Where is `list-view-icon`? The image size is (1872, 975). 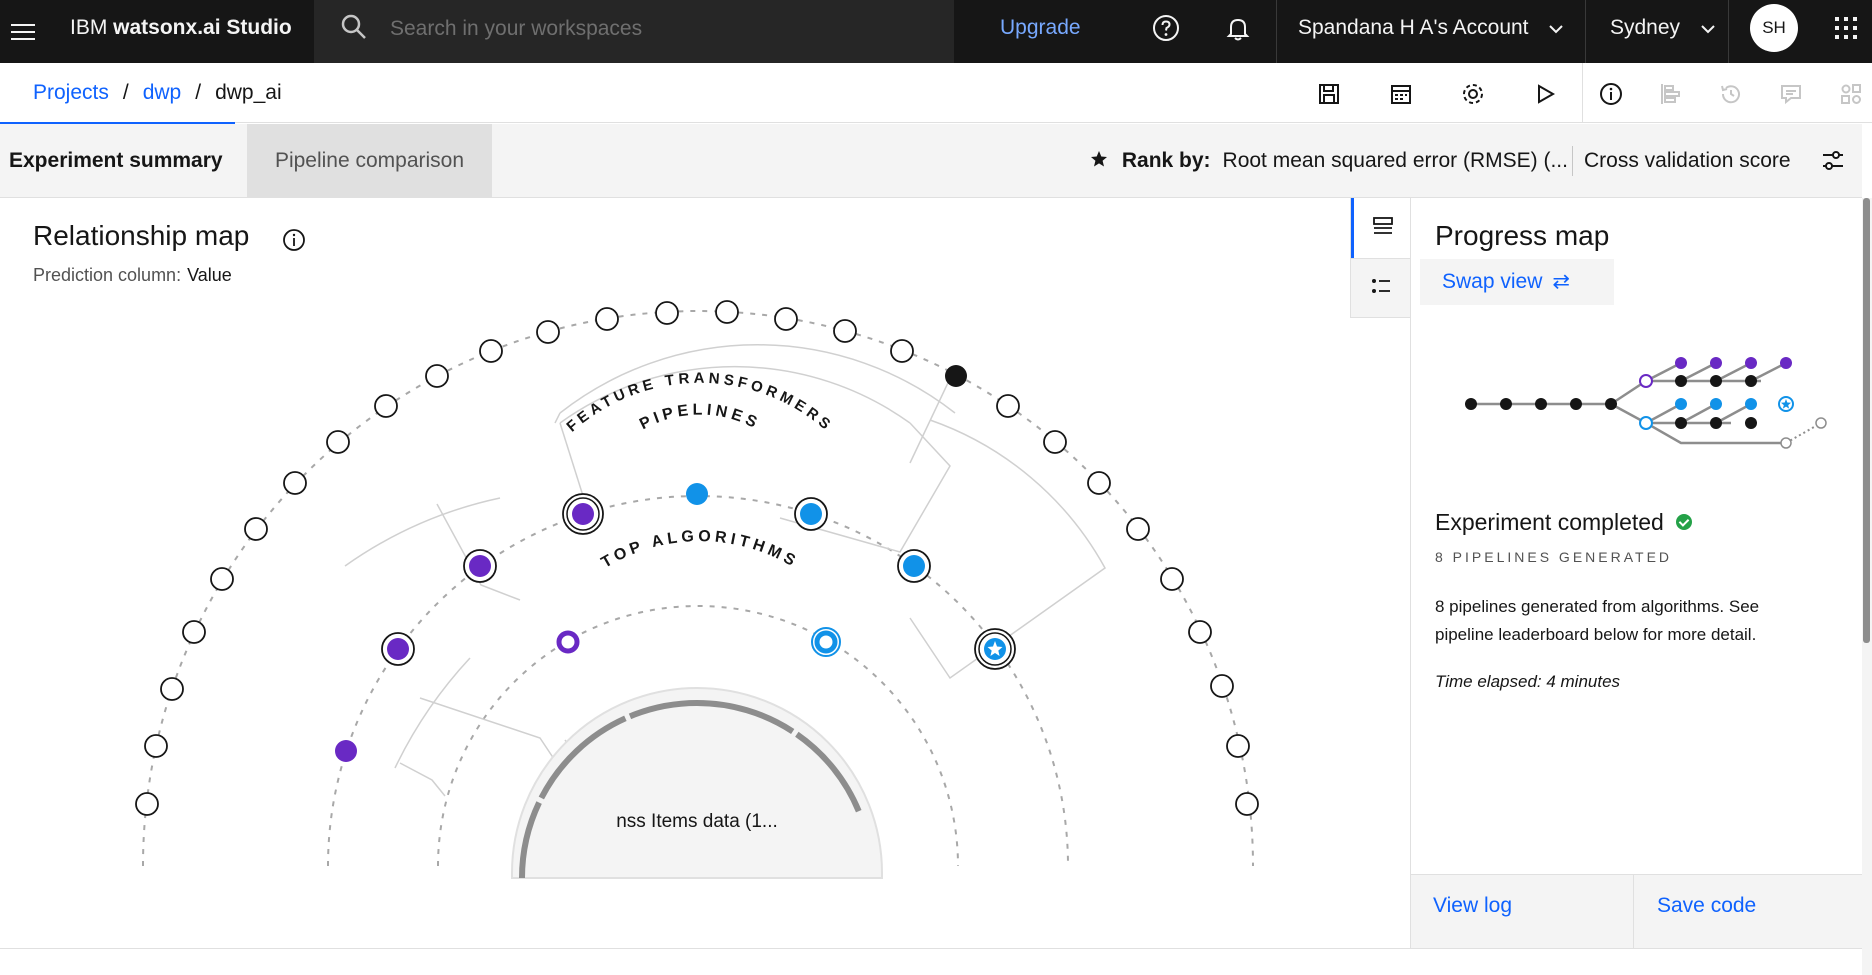
list-view-icon is located at coordinates (1383, 228).